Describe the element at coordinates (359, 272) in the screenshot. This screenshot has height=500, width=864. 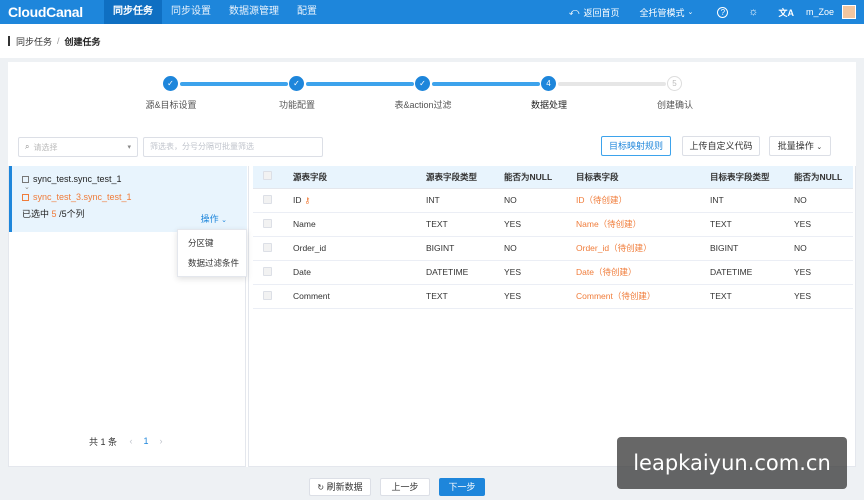
I see `source-field: Date` at that location.